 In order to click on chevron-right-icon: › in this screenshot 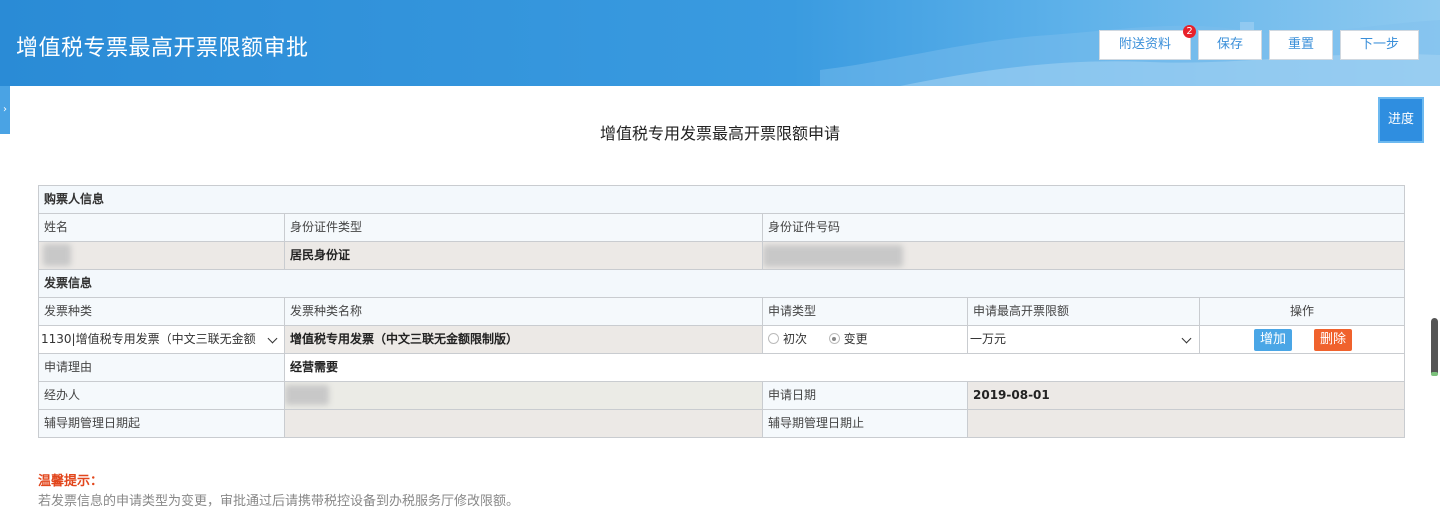, I will do `click(5, 109)`.